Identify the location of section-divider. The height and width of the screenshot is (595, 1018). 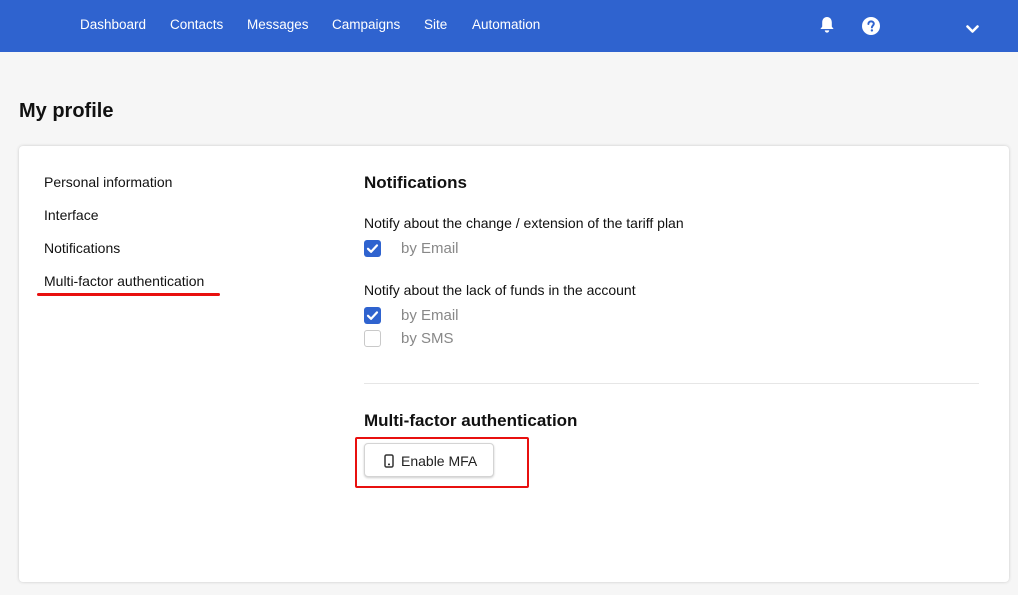
(671, 383).